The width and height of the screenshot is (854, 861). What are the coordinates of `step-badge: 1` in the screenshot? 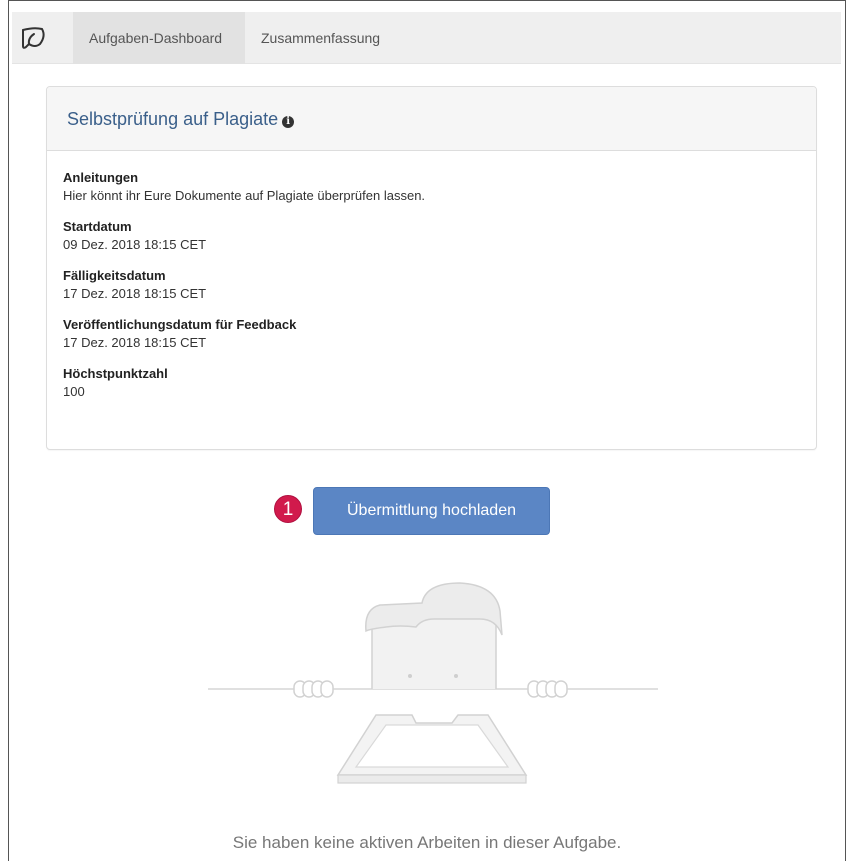 It's located at (288, 509).